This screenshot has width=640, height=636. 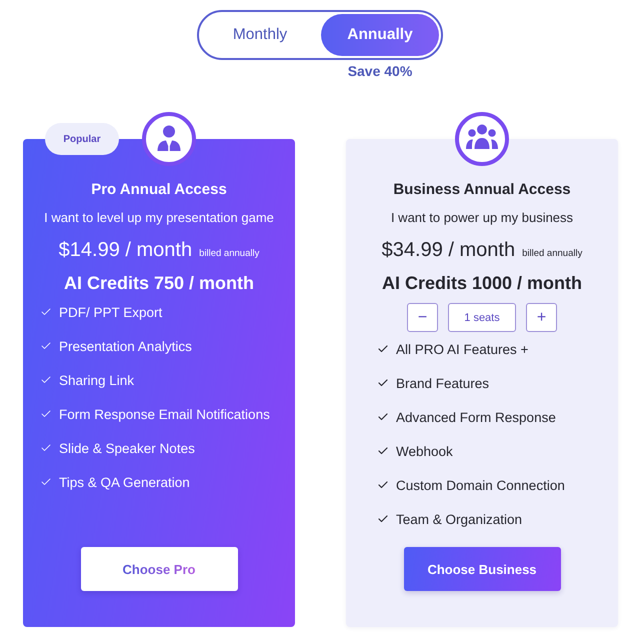 What do you see at coordinates (482, 139) in the screenshot?
I see `group-icon` at bounding box center [482, 139].